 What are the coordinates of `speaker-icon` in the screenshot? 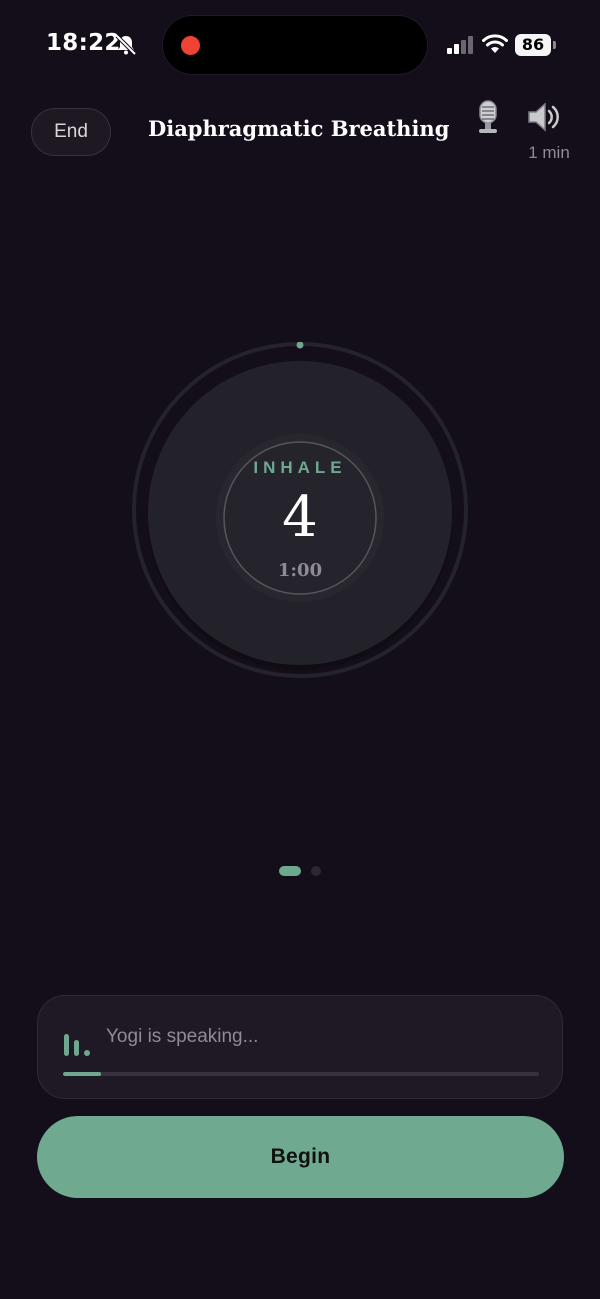 It's located at (544, 117).